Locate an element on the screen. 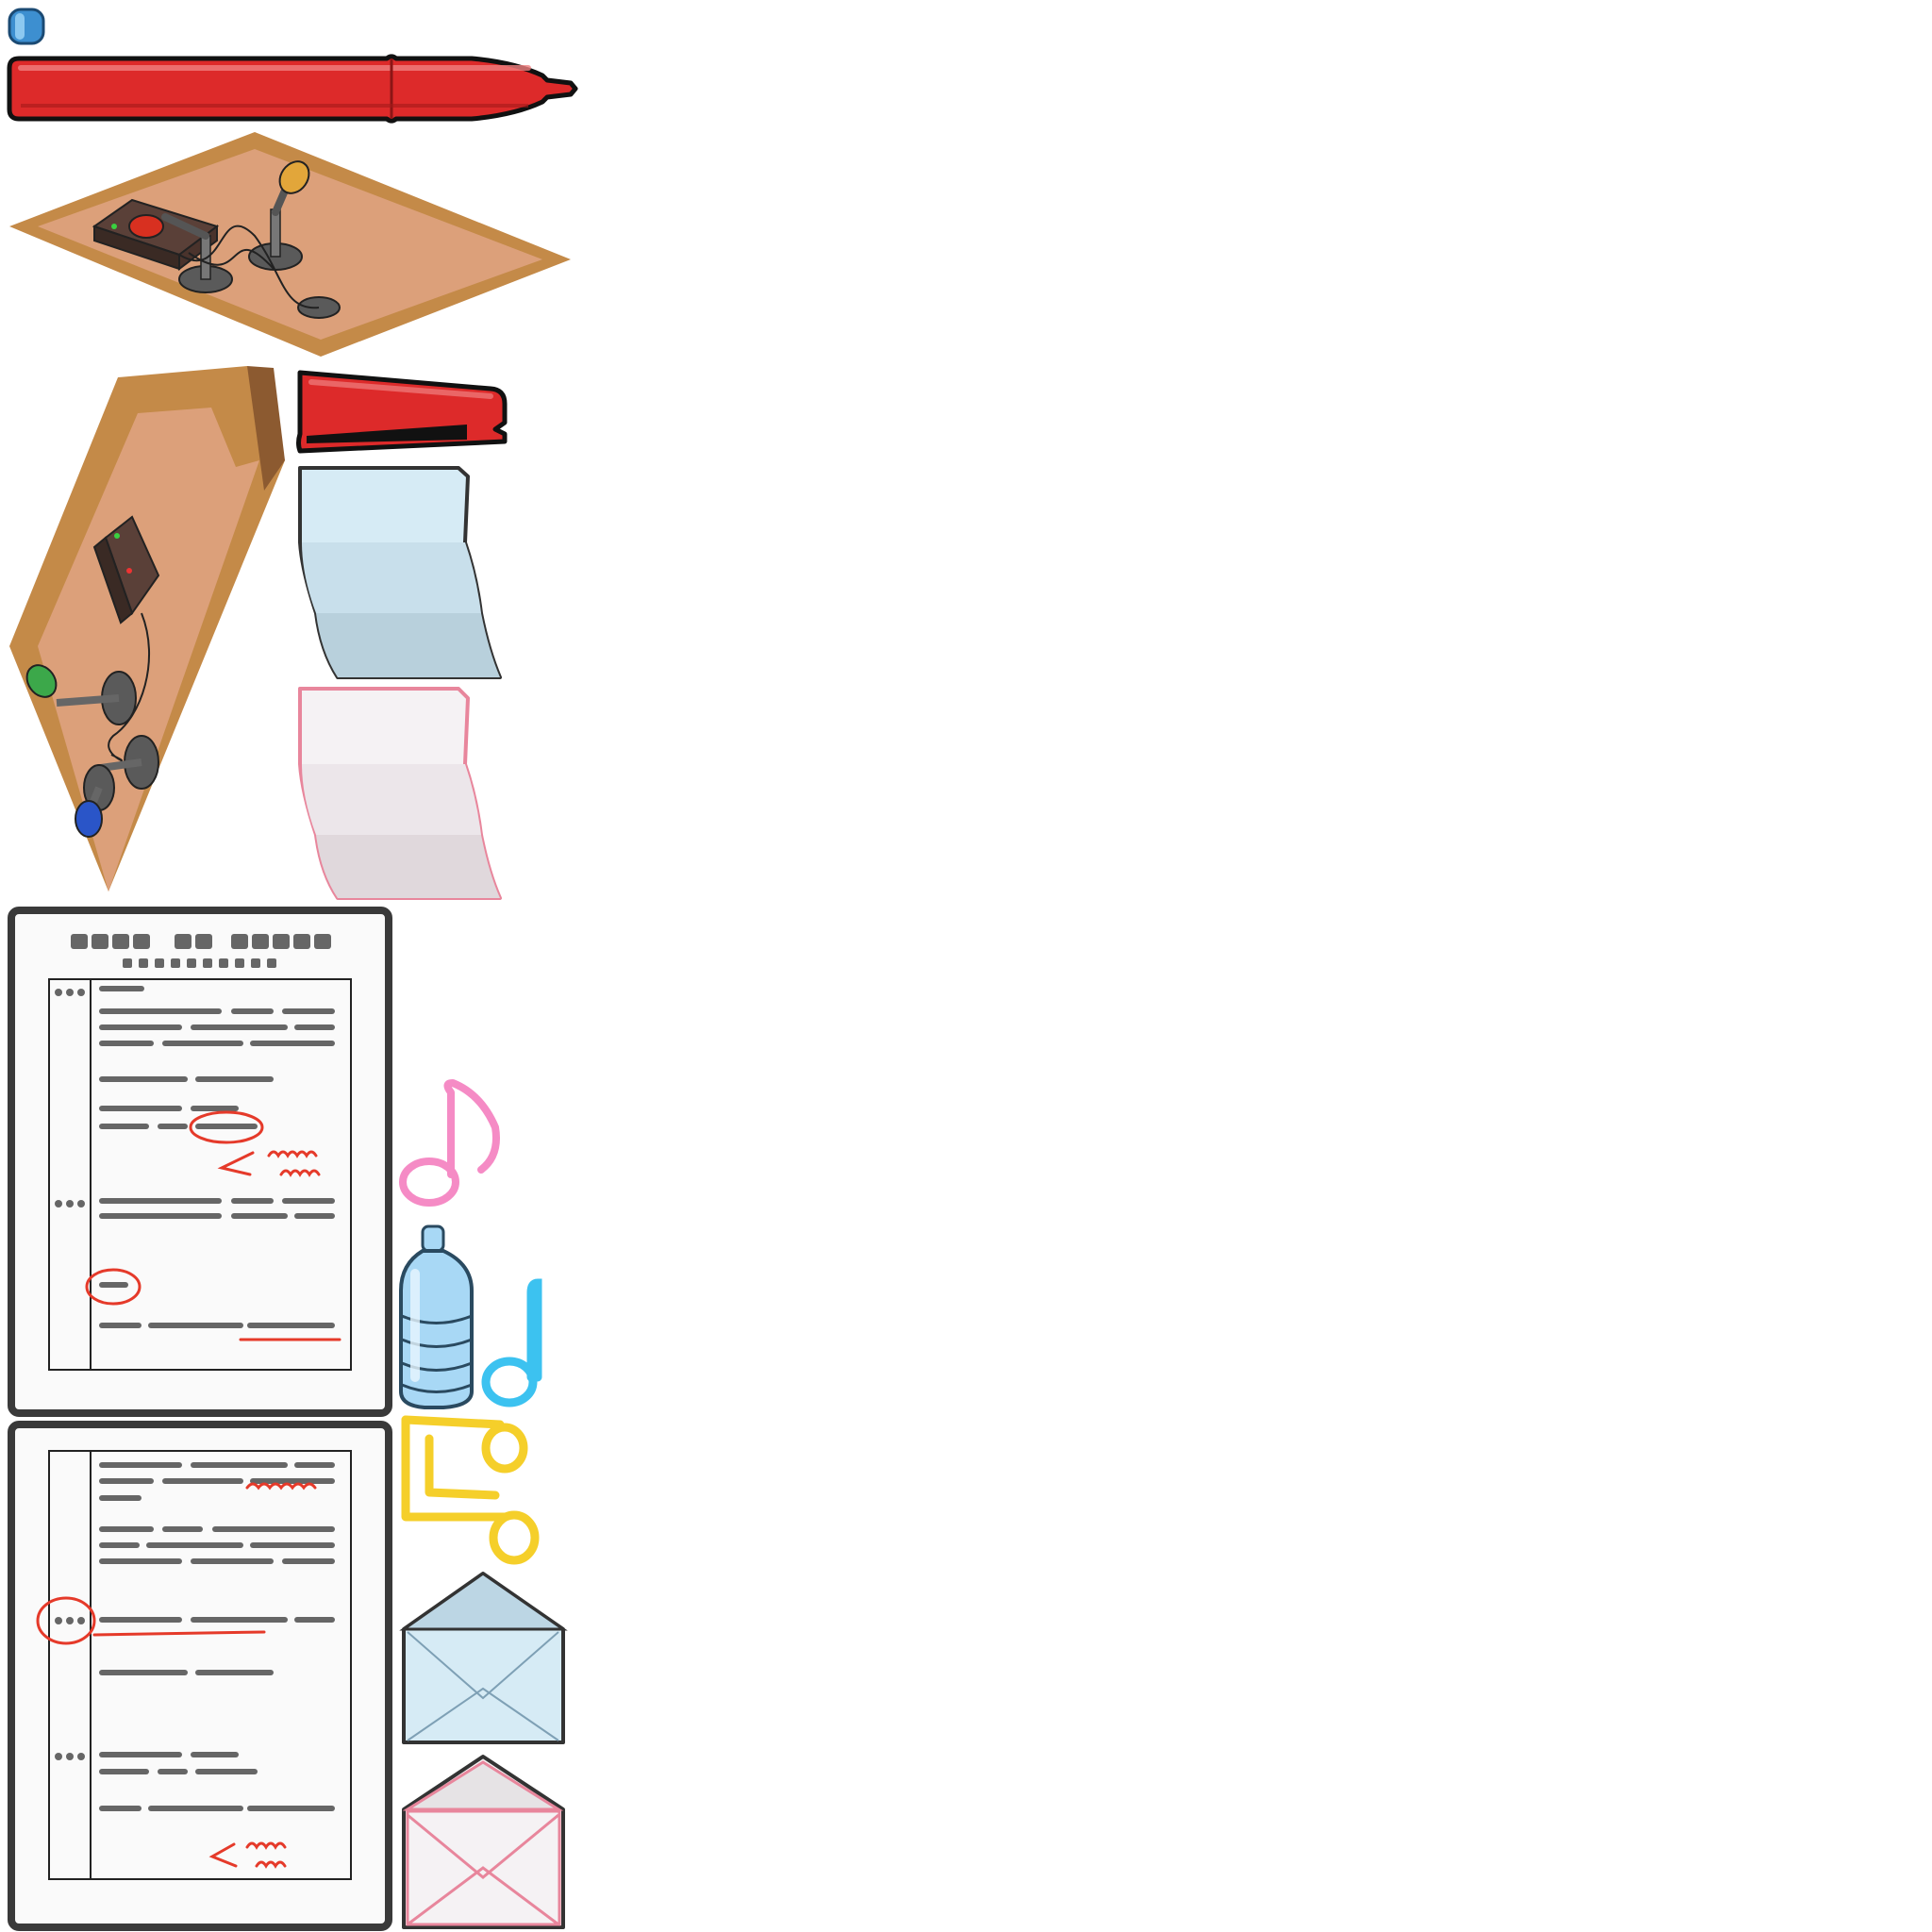  water-bottle-sprite is located at coordinates (437, 1317).